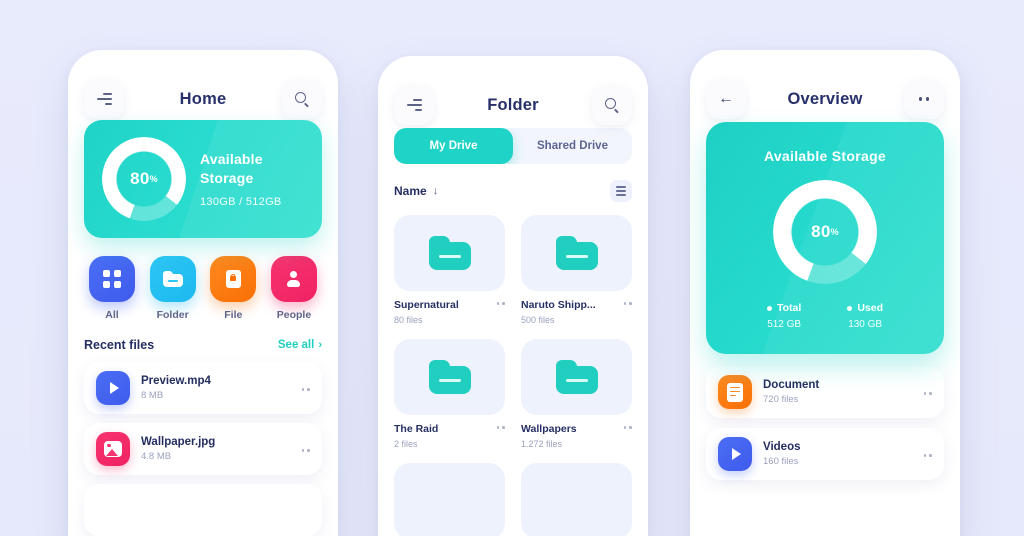 The image size is (1024, 536). I want to click on folder-info: Wallpapers 1.272 files, so click(576, 436).